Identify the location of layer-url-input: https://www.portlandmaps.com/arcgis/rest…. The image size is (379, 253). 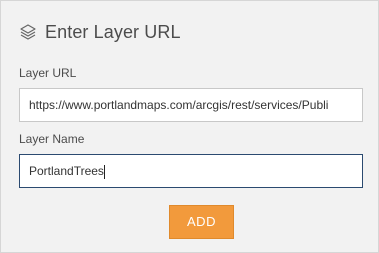
(191, 105).